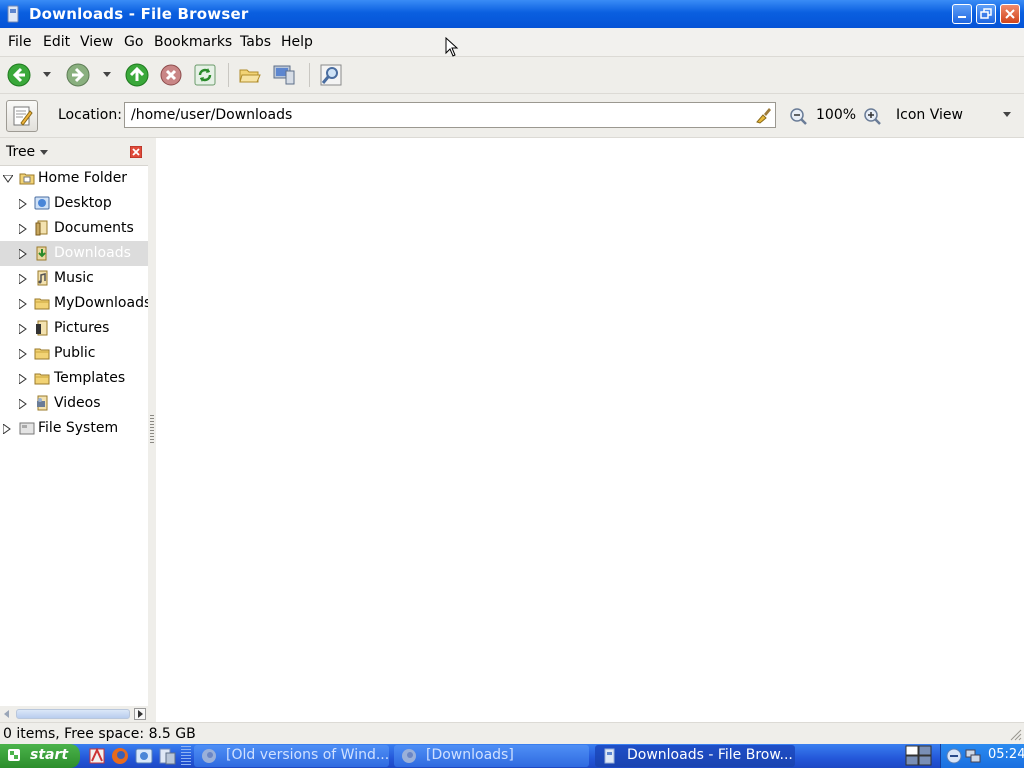 The width and height of the screenshot is (1024, 768). I want to click on tree-item-file-system: File System, so click(74, 428).